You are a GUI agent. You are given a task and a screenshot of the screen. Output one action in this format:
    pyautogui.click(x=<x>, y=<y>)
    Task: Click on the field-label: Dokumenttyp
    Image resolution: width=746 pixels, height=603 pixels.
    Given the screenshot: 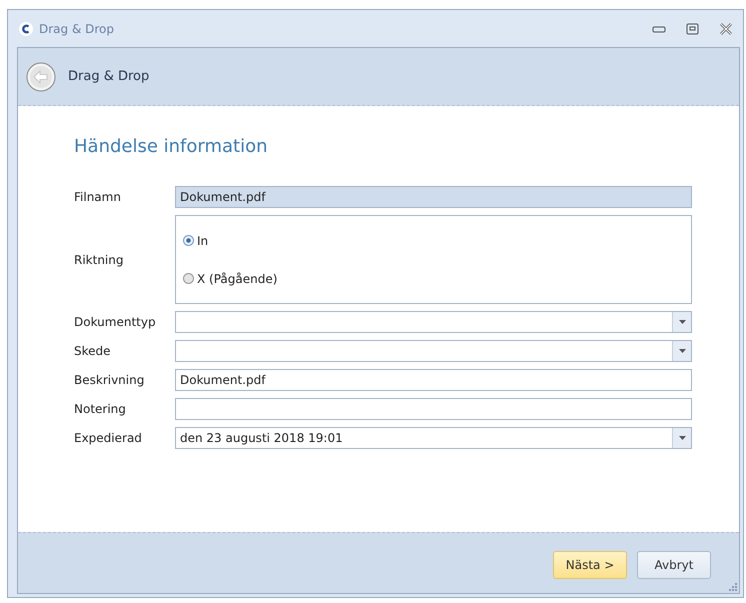 What is the action you would take?
    pyautogui.click(x=115, y=322)
    